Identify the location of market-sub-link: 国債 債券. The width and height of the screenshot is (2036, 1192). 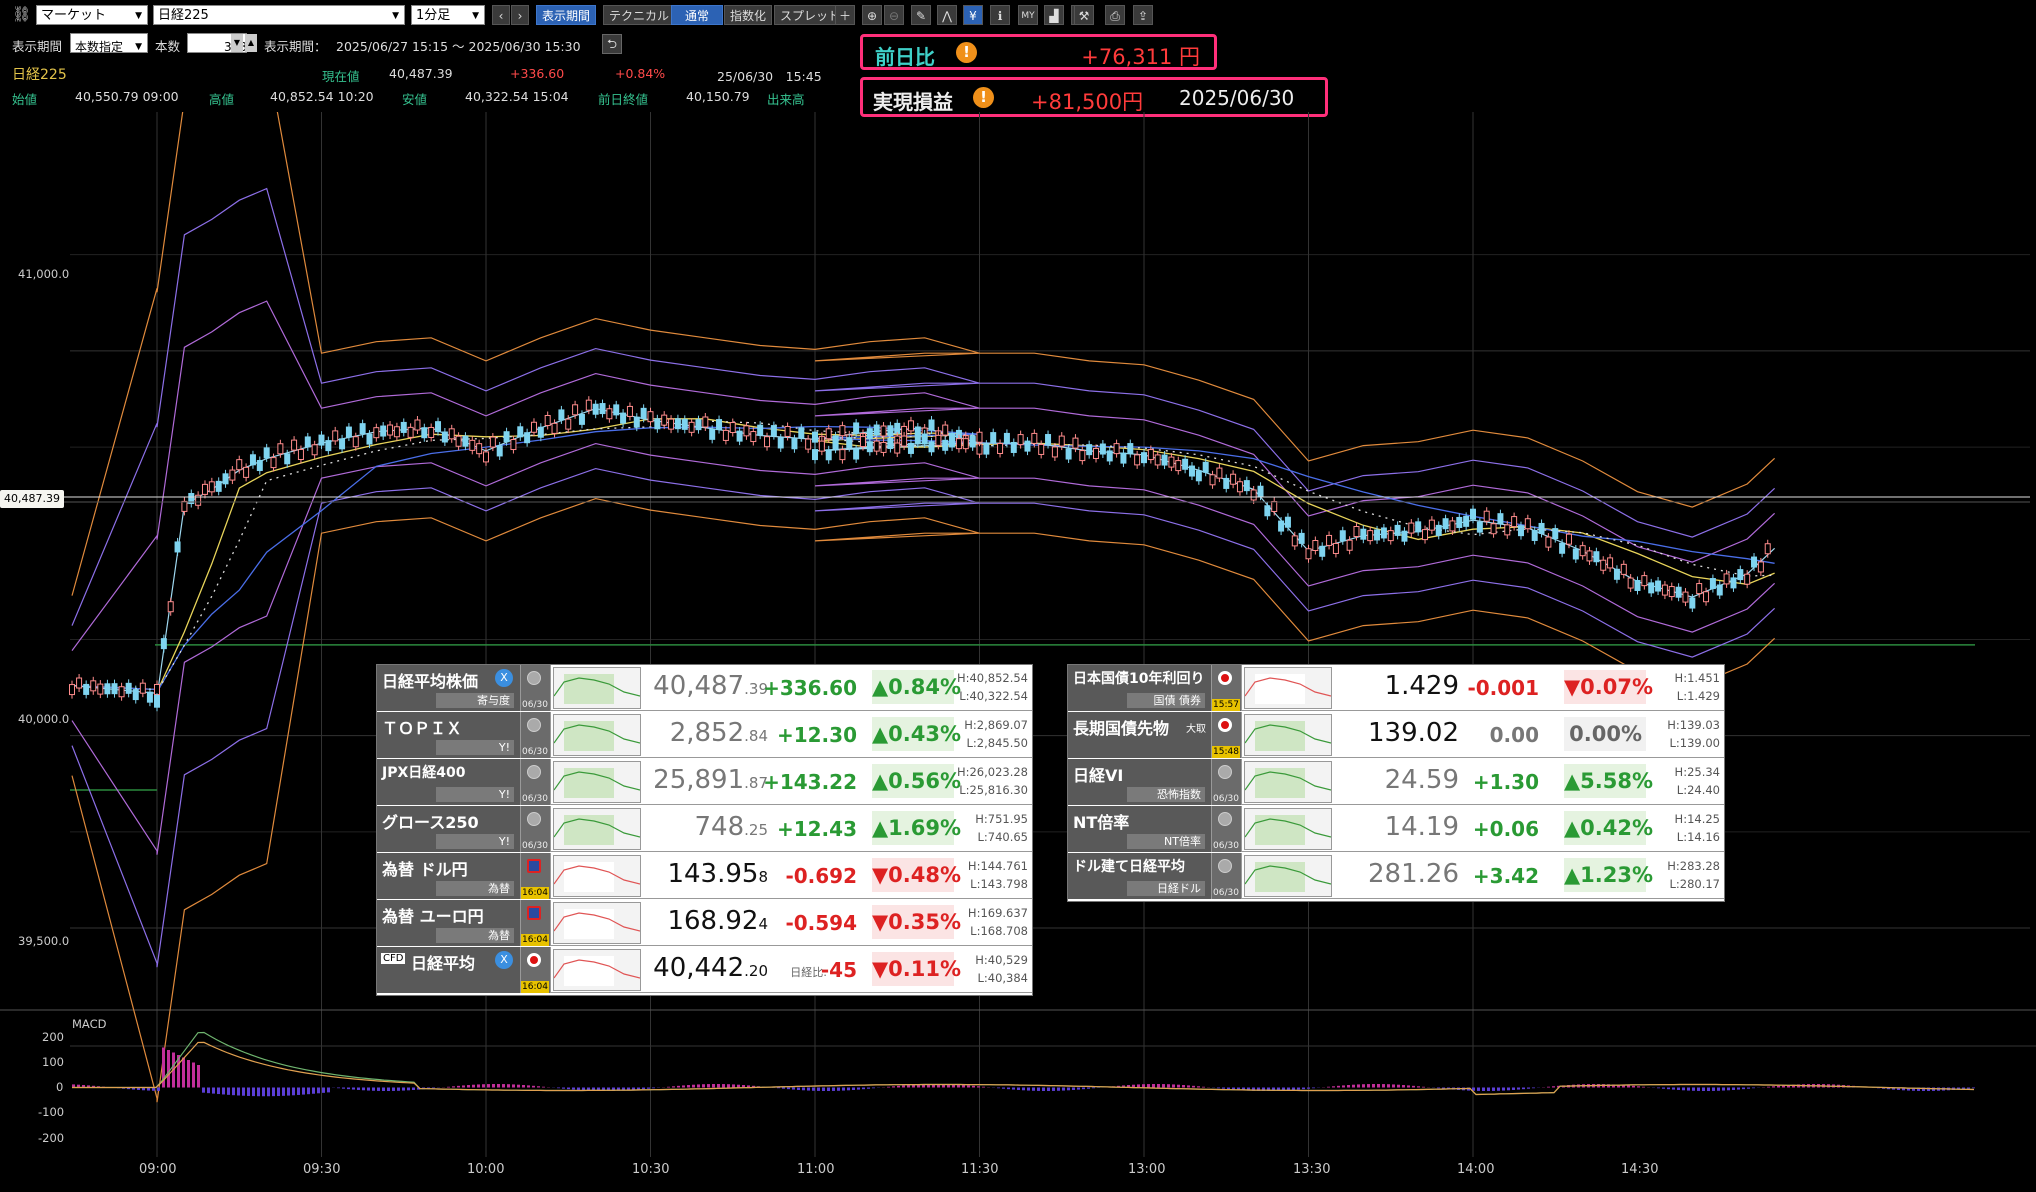
(1166, 700).